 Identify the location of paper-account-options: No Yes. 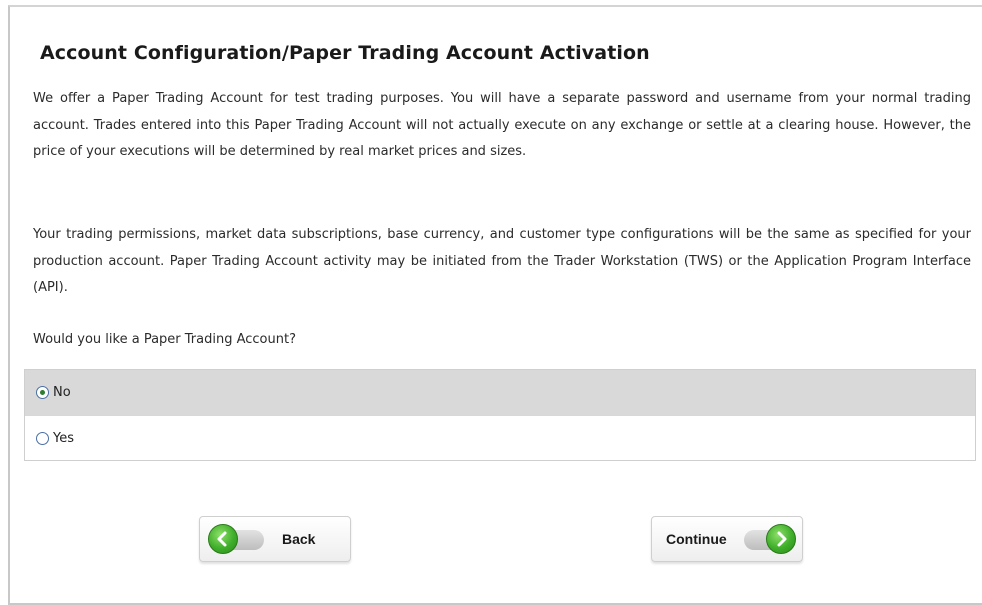
(500, 415).